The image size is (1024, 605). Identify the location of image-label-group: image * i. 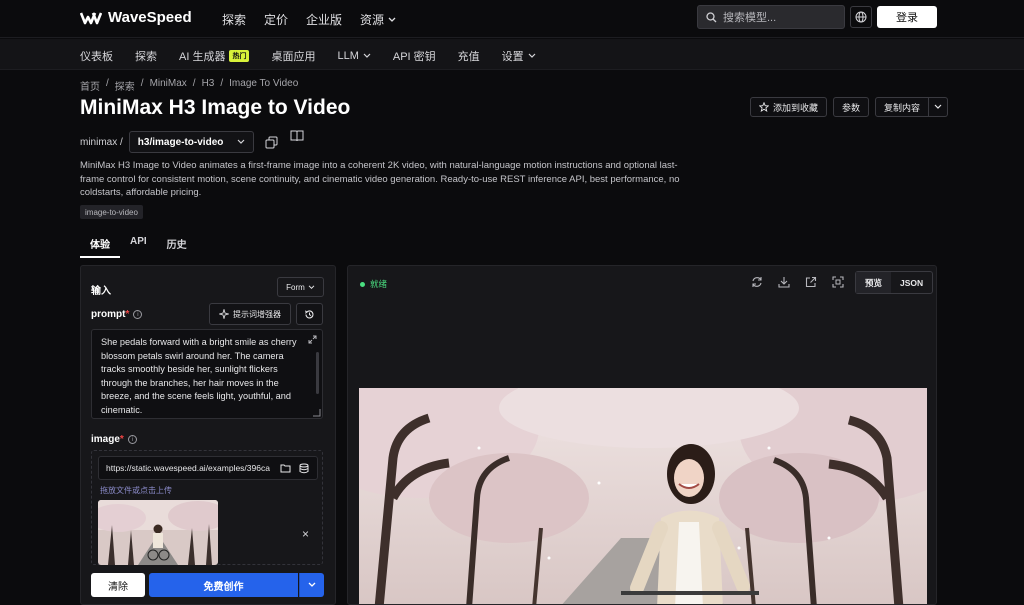
(114, 439).